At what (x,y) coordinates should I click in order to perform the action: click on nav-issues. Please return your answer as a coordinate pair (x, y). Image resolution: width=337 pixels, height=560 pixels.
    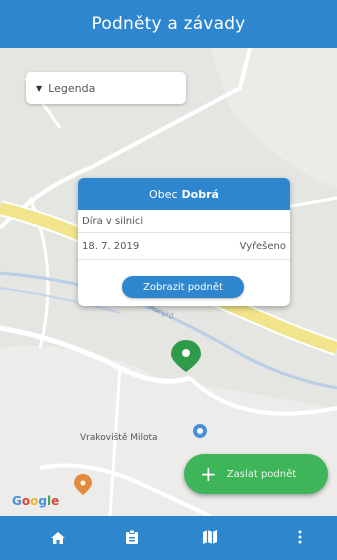
    Looking at the image, I should click on (132, 538).